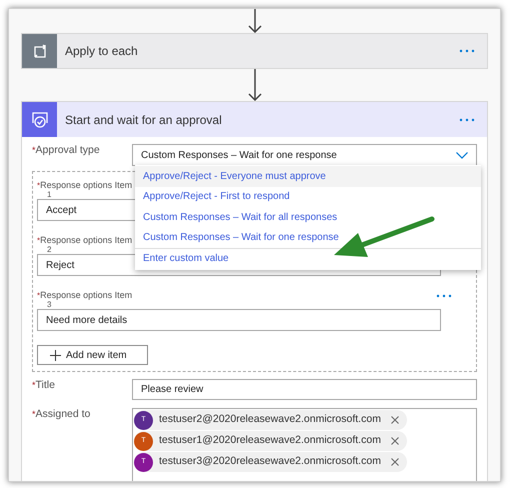 This screenshot has height=488, width=511. What do you see at coordinates (49, 195) in the screenshot?
I see `item-number: 1` at bounding box center [49, 195].